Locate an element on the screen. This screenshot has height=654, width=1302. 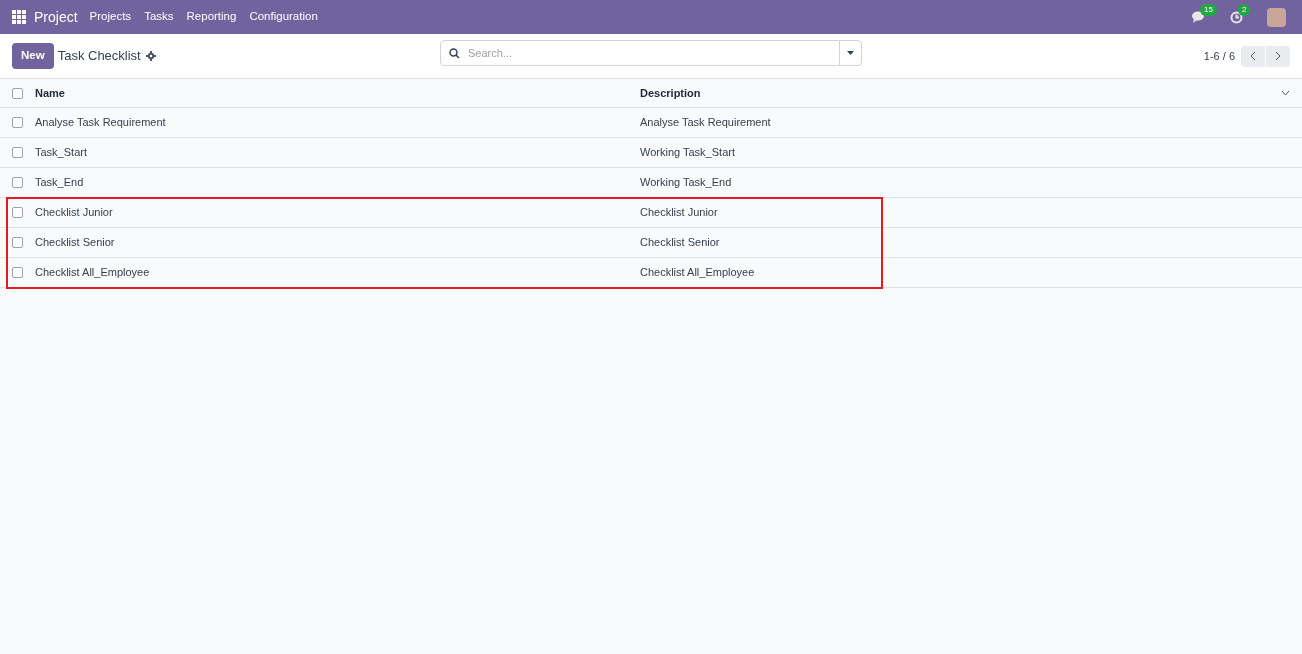
table-cell-text: Task_Start is located at coordinates (61, 153).